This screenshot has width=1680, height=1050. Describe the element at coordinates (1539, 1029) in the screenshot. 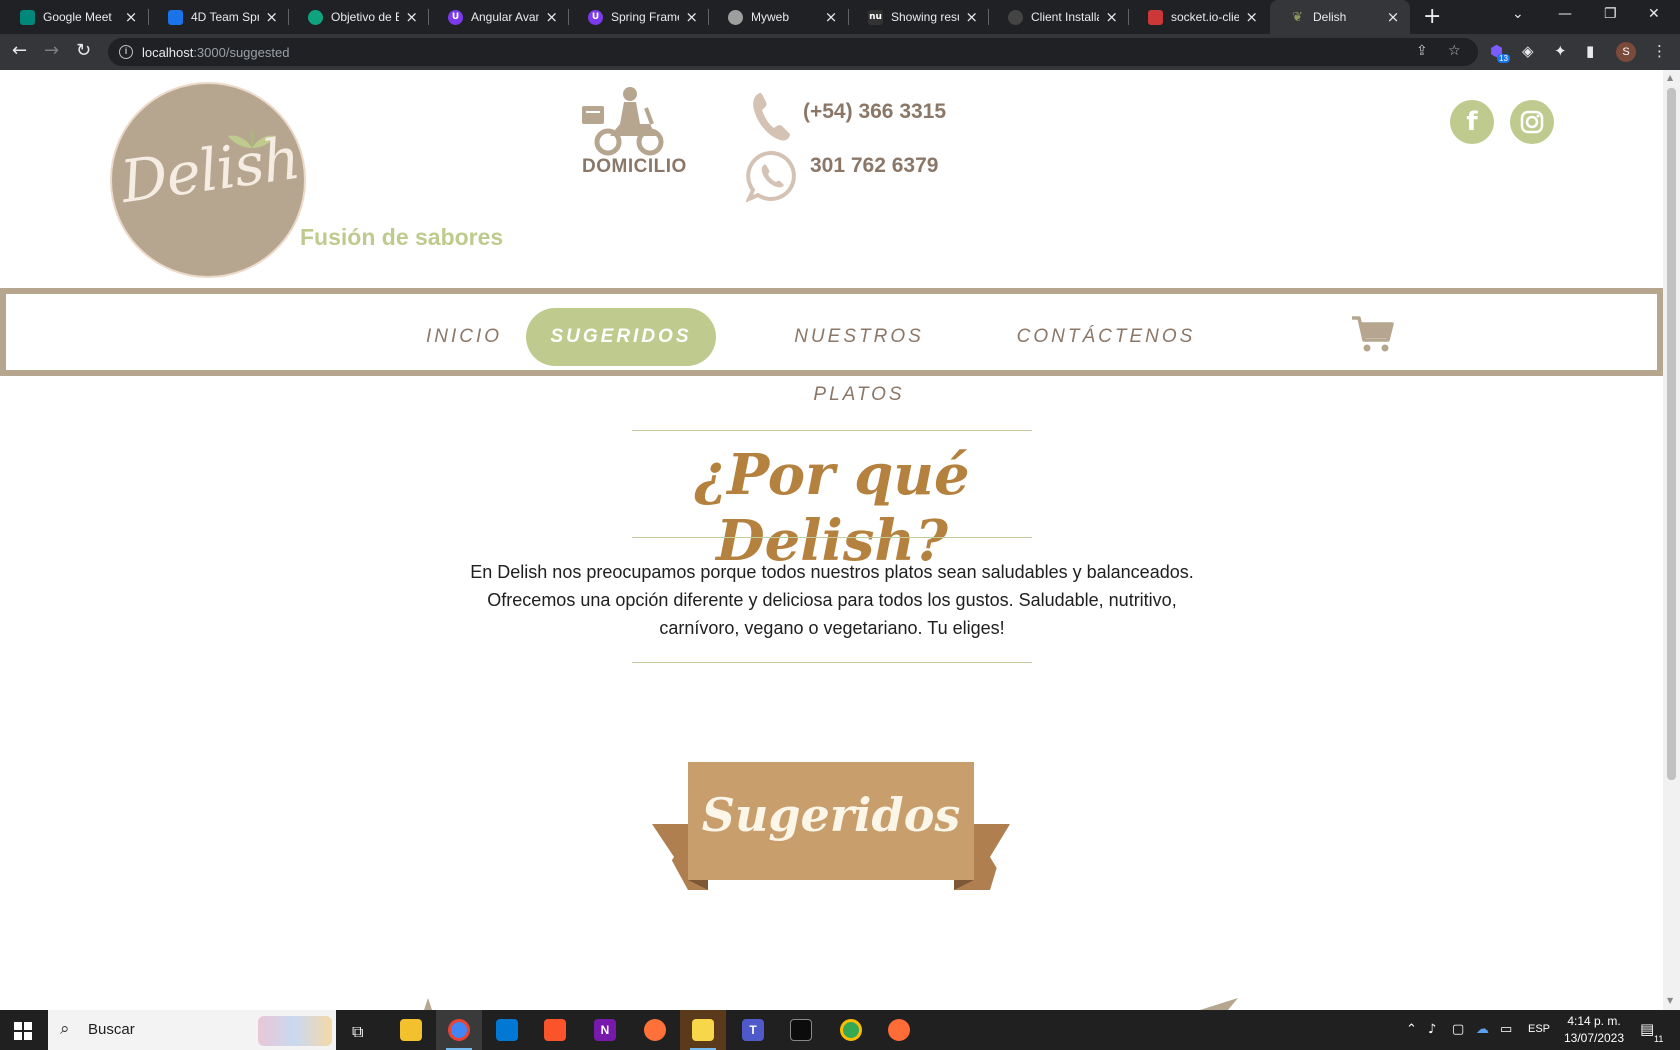

I see `language-indicator: ESP` at that location.